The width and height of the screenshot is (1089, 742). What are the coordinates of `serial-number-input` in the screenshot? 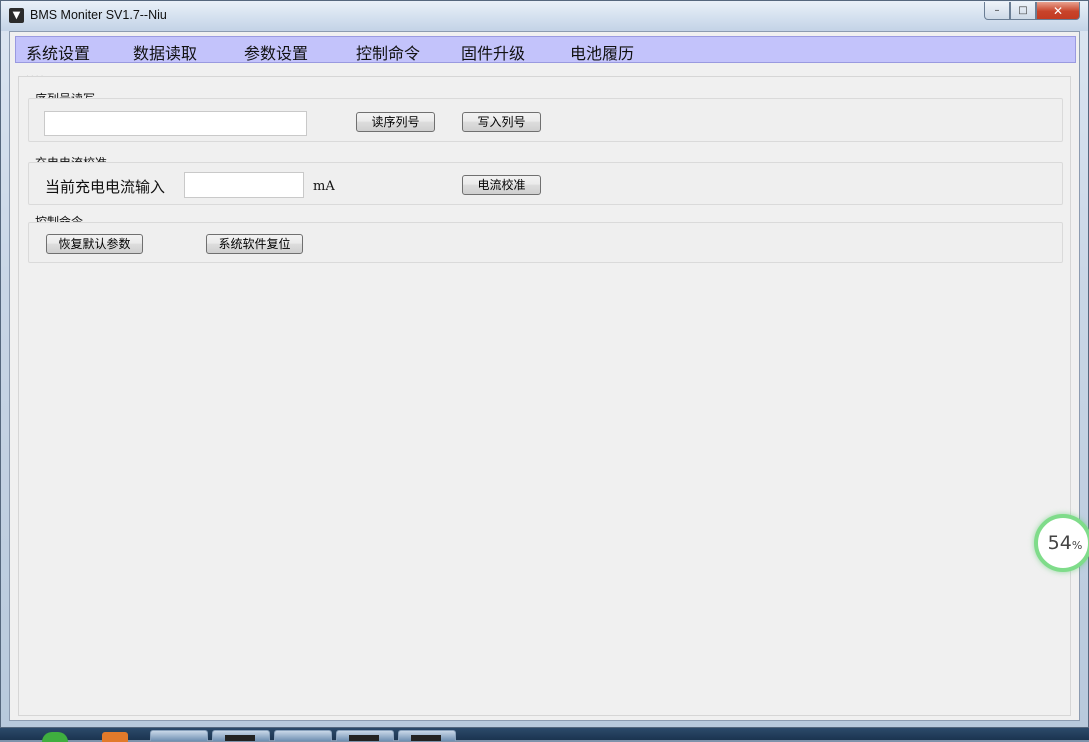 It's located at (175, 123).